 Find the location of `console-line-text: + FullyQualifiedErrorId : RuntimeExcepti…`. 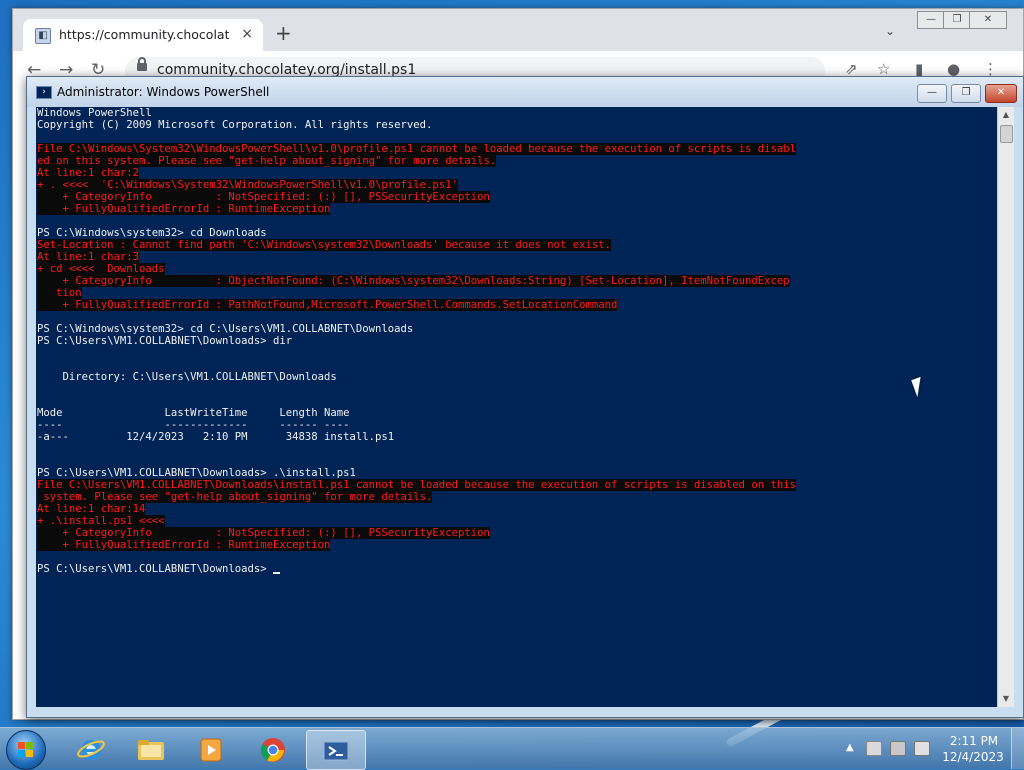

console-line-text: + FullyQualifiedErrorId : RuntimeExcepti… is located at coordinates (184, 209).